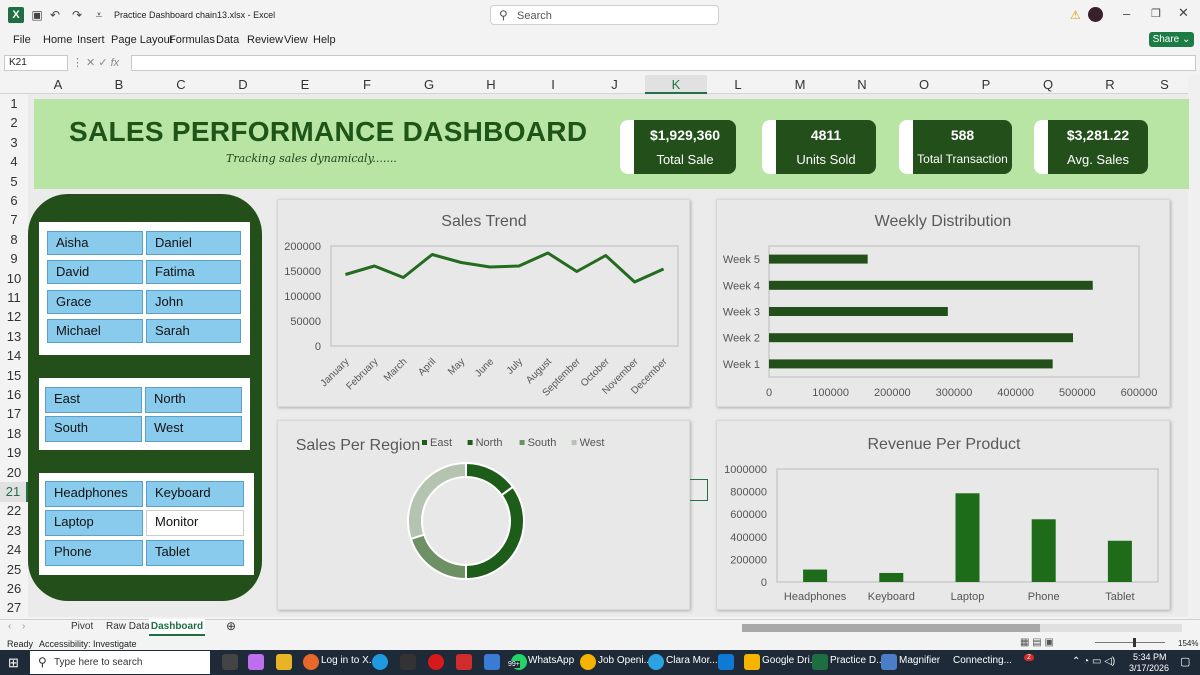  What do you see at coordinates (305, 322) in the screenshot?
I see `y-tick-label: 50000` at bounding box center [305, 322].